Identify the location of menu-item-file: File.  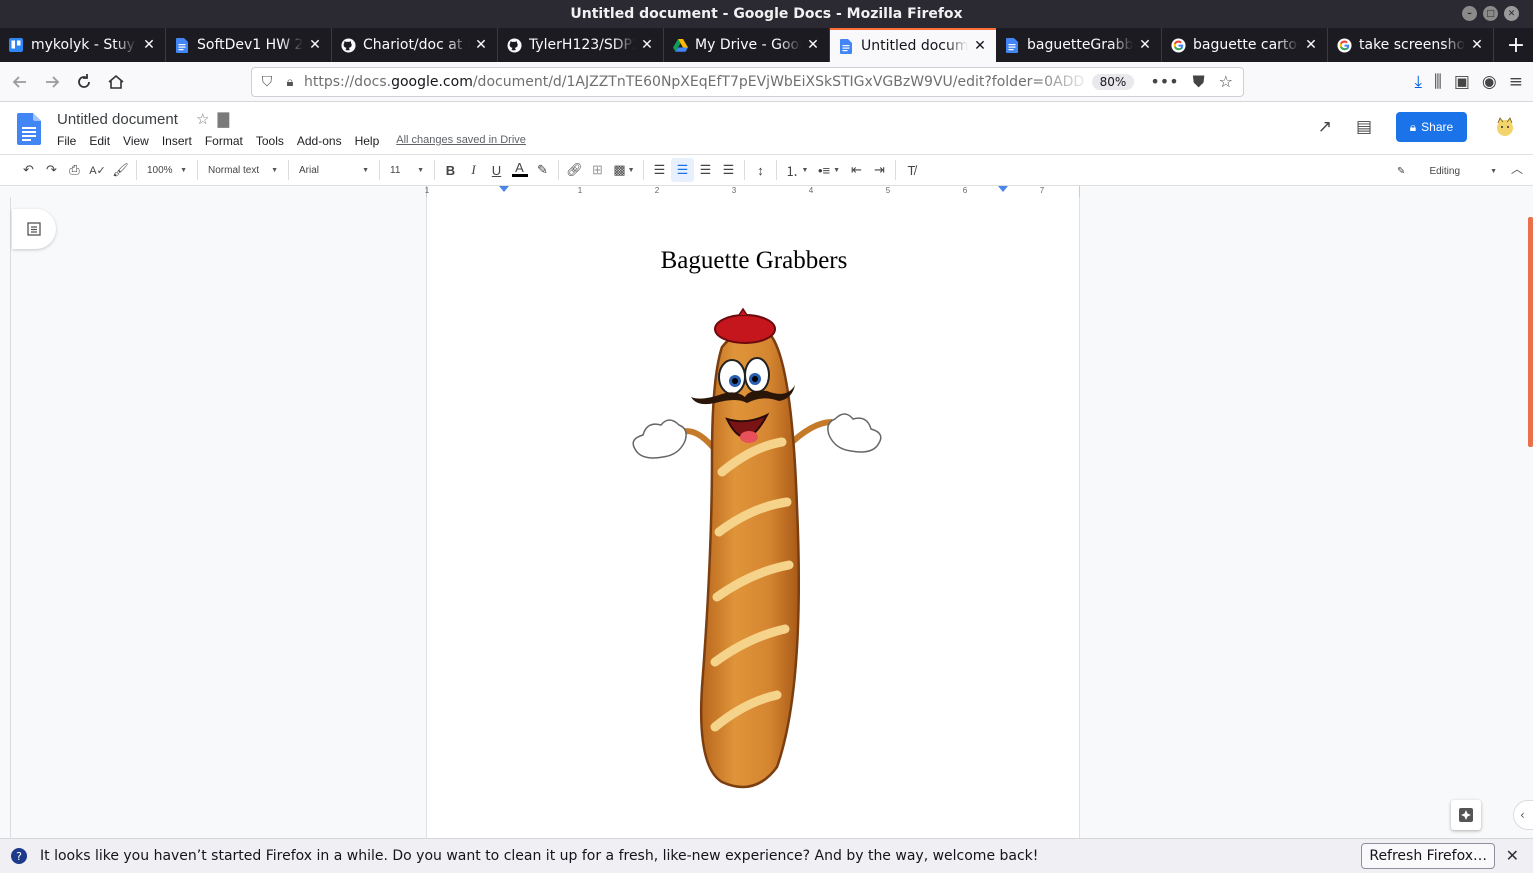
(66, 141).